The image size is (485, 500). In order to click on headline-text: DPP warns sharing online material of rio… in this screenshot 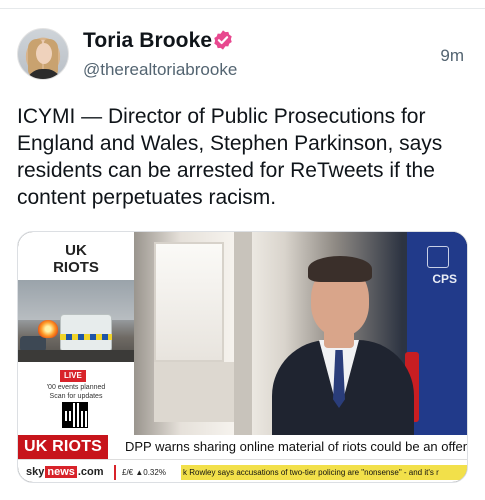, I will do `click(296, 446)`.